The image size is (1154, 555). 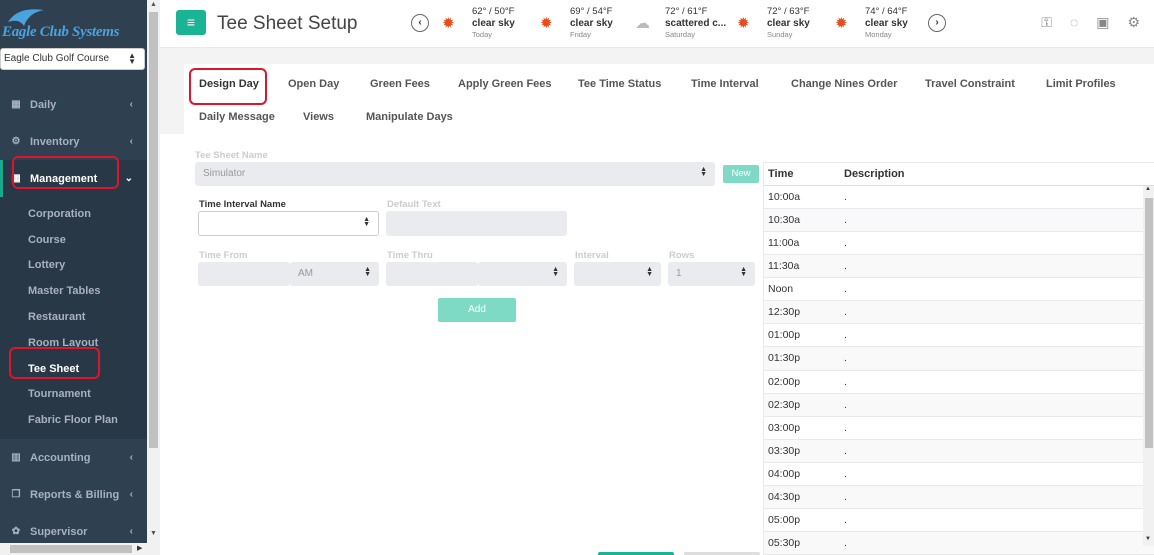 I want to click on table-row: 01:30p., so click(x=959, y=359).